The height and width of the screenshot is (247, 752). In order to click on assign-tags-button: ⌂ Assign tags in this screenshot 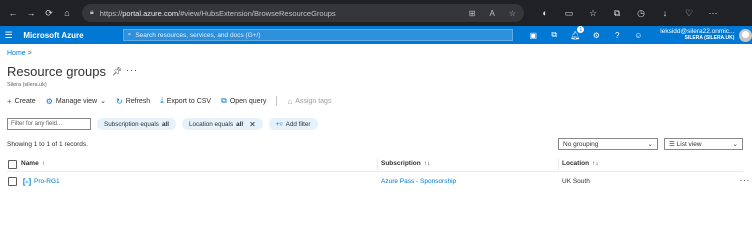, I will do `click(309, 101)`.